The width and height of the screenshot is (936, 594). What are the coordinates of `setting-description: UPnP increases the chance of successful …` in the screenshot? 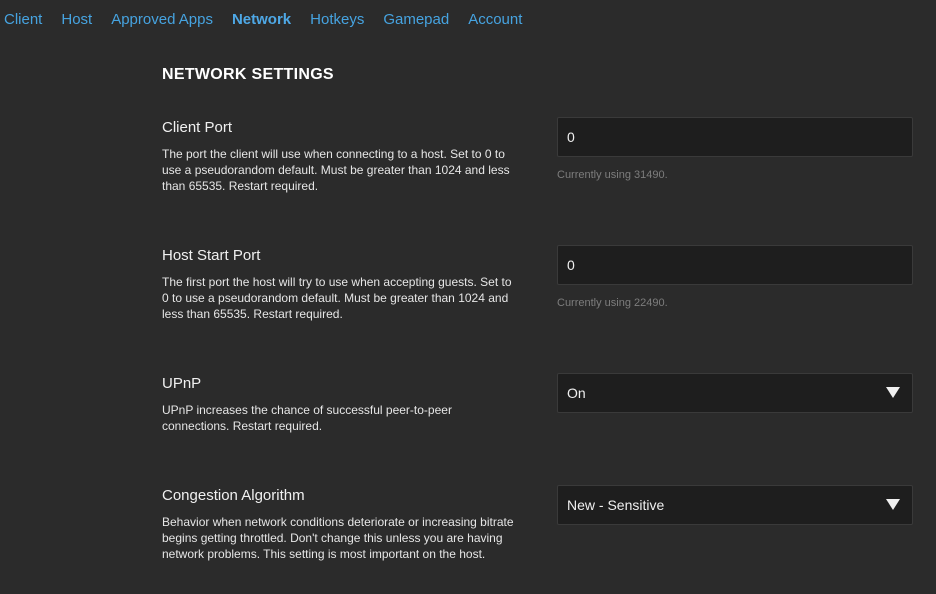 It's located at (307, 418).